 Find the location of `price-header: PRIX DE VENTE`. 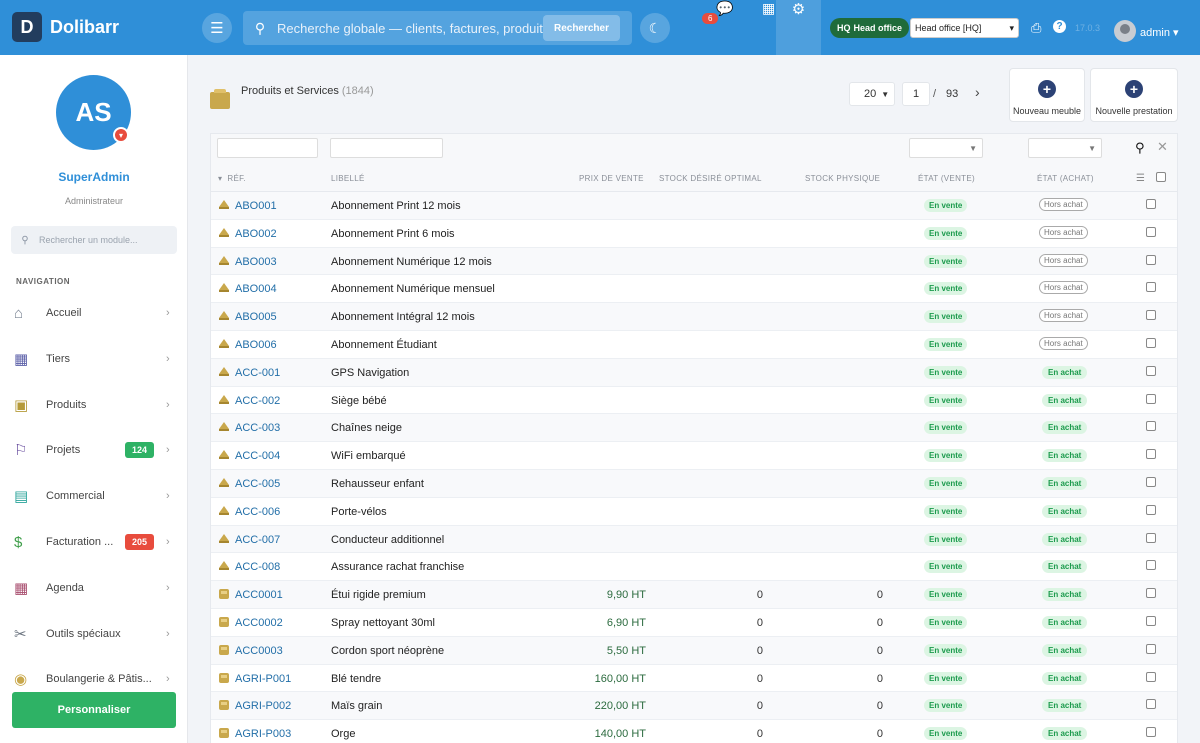

price-header: PRIX DE VENTE is located at coordinates (611, 178).